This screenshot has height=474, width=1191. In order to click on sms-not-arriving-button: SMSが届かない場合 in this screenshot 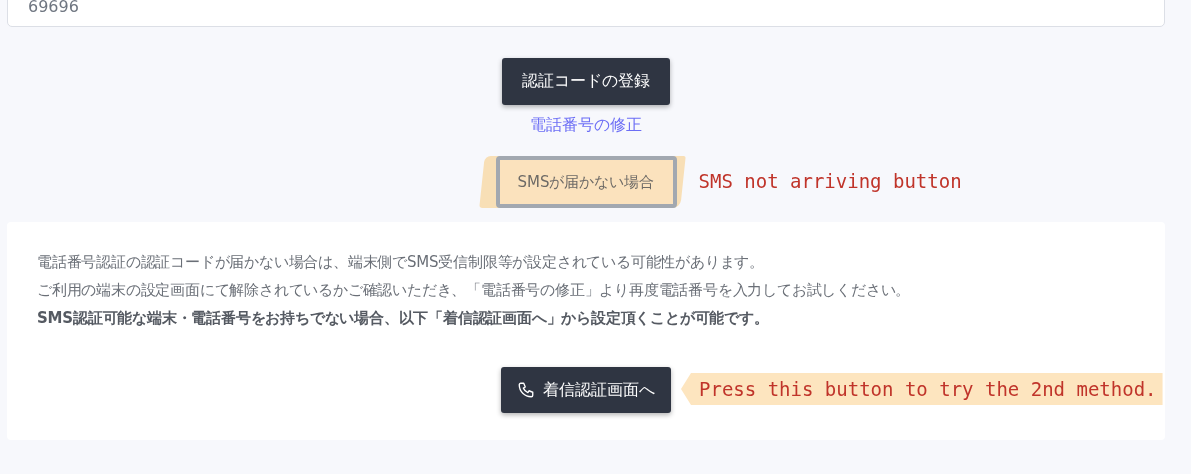, I will do `click(586, 182)`.